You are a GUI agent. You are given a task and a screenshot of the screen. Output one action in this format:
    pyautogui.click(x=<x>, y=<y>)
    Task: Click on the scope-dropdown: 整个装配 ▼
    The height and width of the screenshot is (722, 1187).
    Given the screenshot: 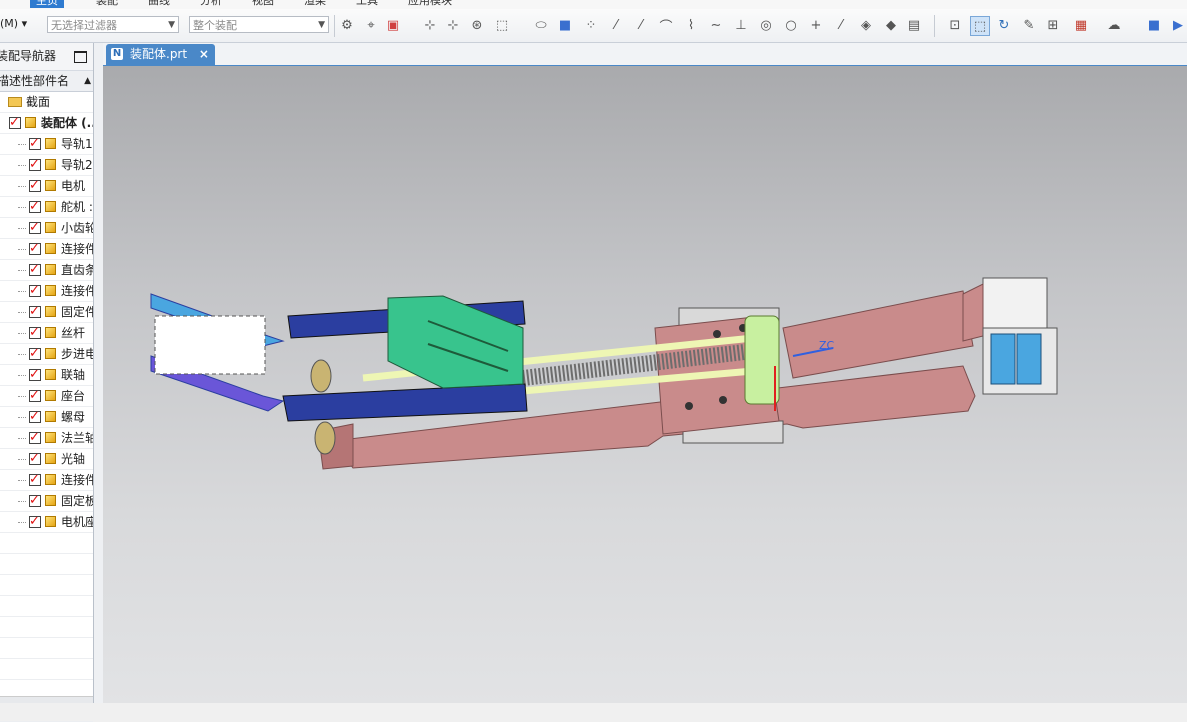 What is the action you would take?
    pyautogui.click(x=259, y=24)
    